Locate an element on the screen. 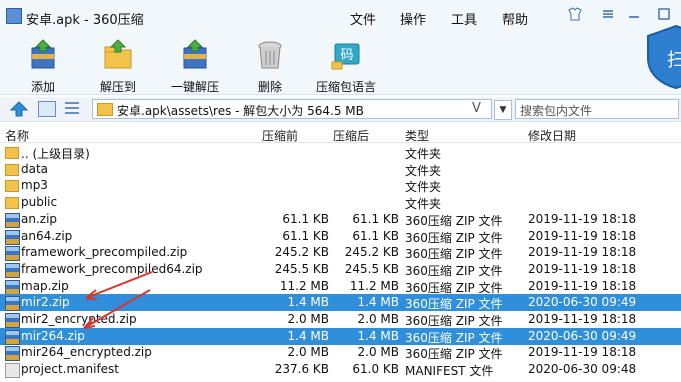 This screenshot has height=382, width=681. large-icon-view-icon is located at coordinates (47, 109).